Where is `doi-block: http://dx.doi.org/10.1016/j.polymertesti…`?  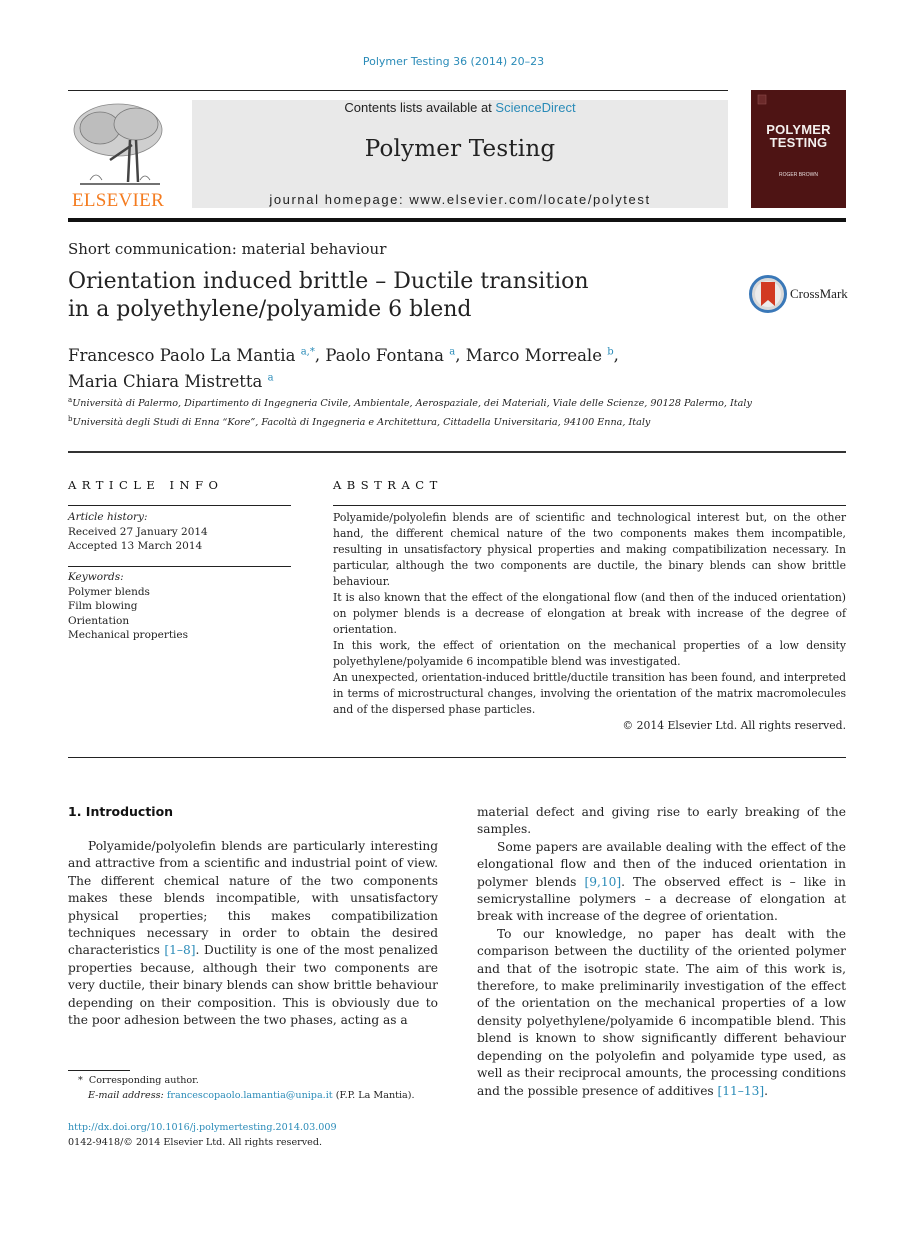 doi-block: http://dx.doi.org/10.1016/j.polymertesti… is located at coordinates (268, 1135).